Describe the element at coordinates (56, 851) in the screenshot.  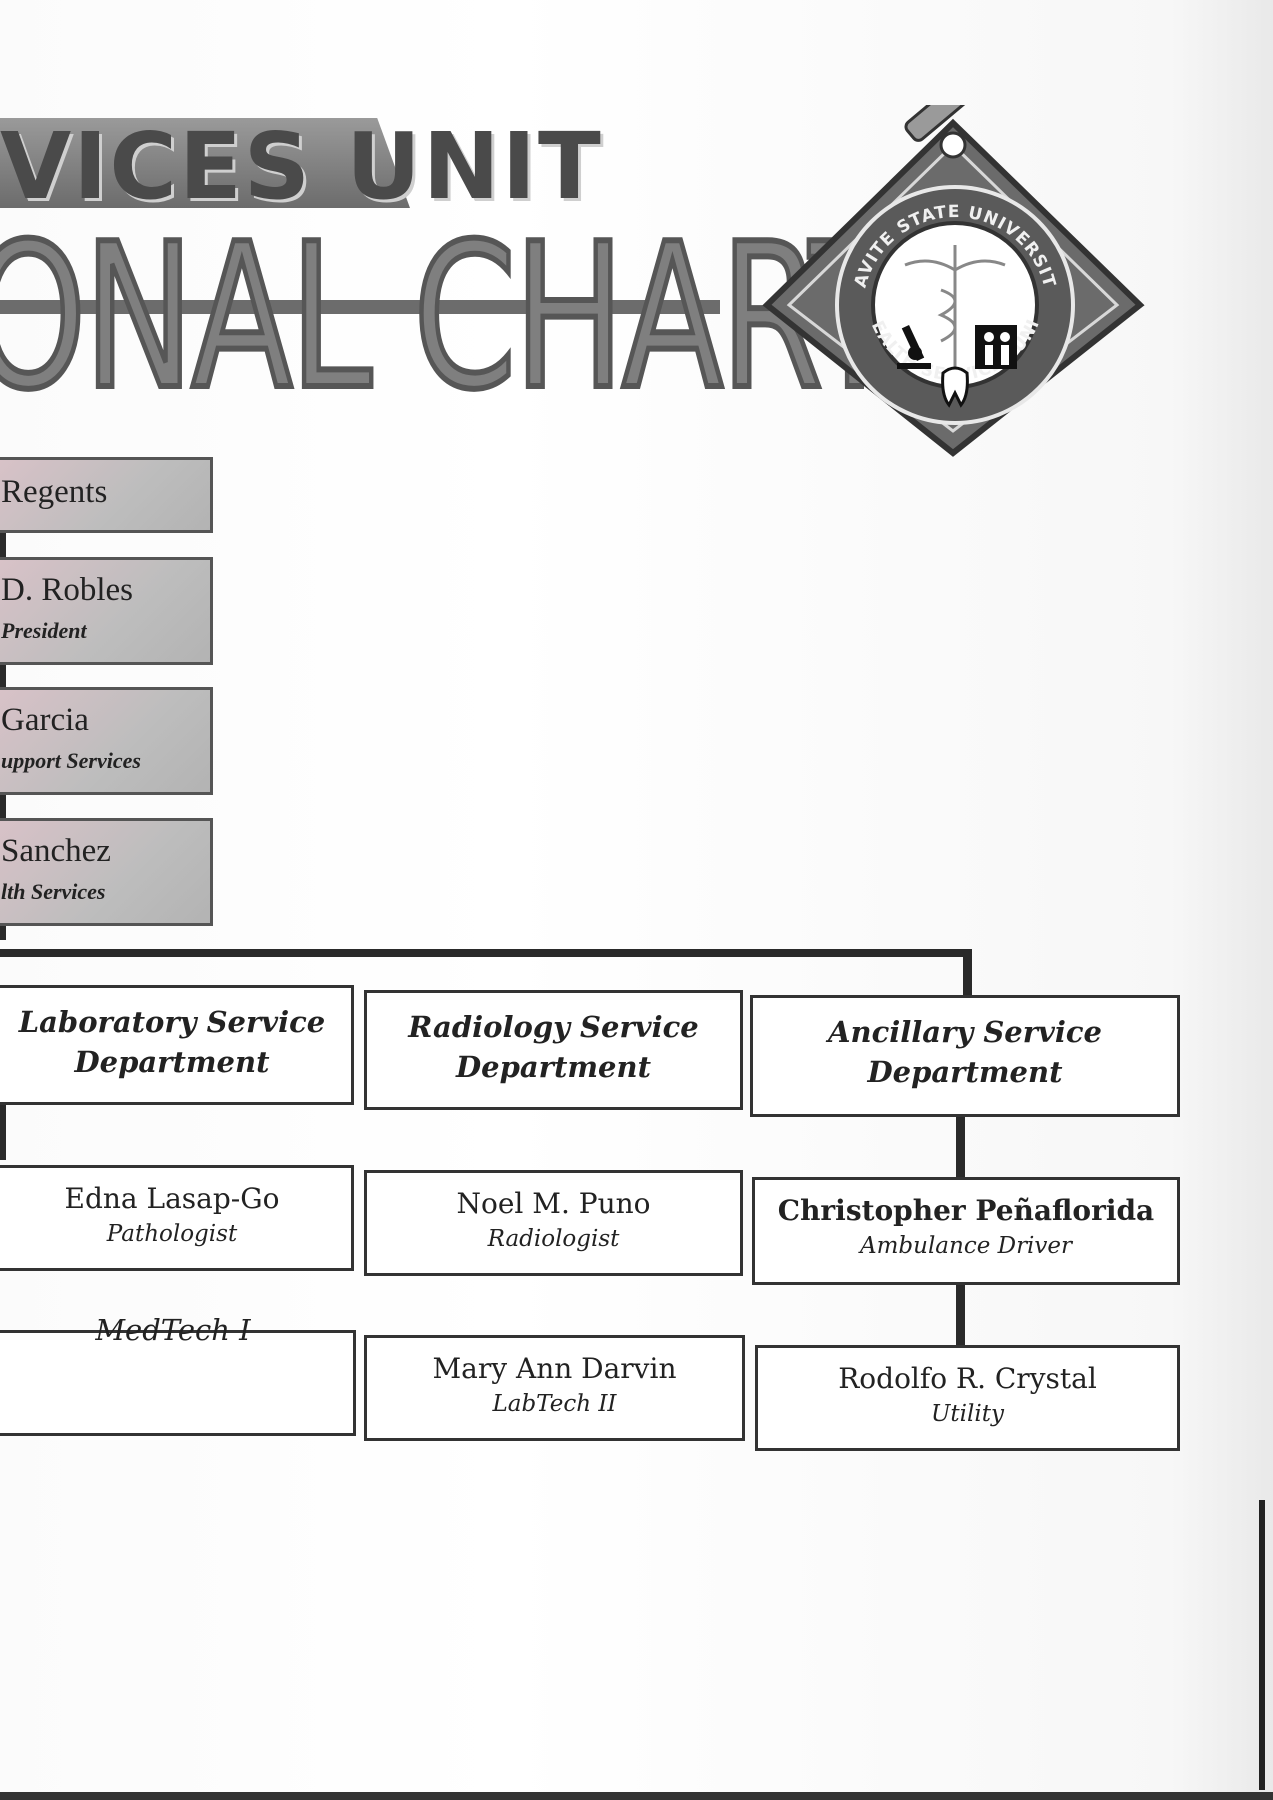
I see `health-services-head-name: Sanchez` at that location.